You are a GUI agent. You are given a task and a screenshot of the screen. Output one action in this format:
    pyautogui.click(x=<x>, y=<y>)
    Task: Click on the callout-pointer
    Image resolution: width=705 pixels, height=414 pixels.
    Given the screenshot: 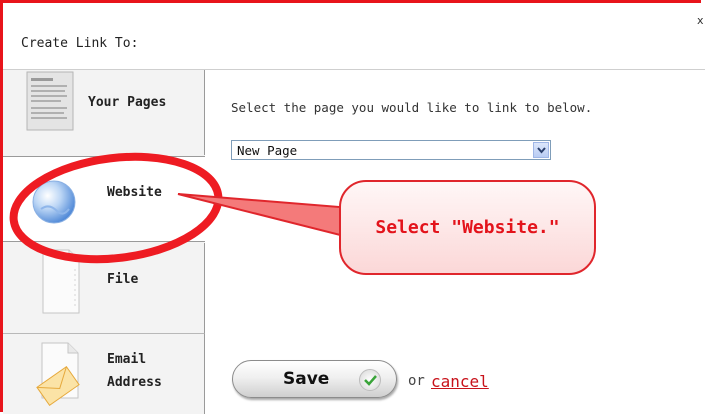 What is the action you would take?
    pyautogui.click(x=265, y=216)
    